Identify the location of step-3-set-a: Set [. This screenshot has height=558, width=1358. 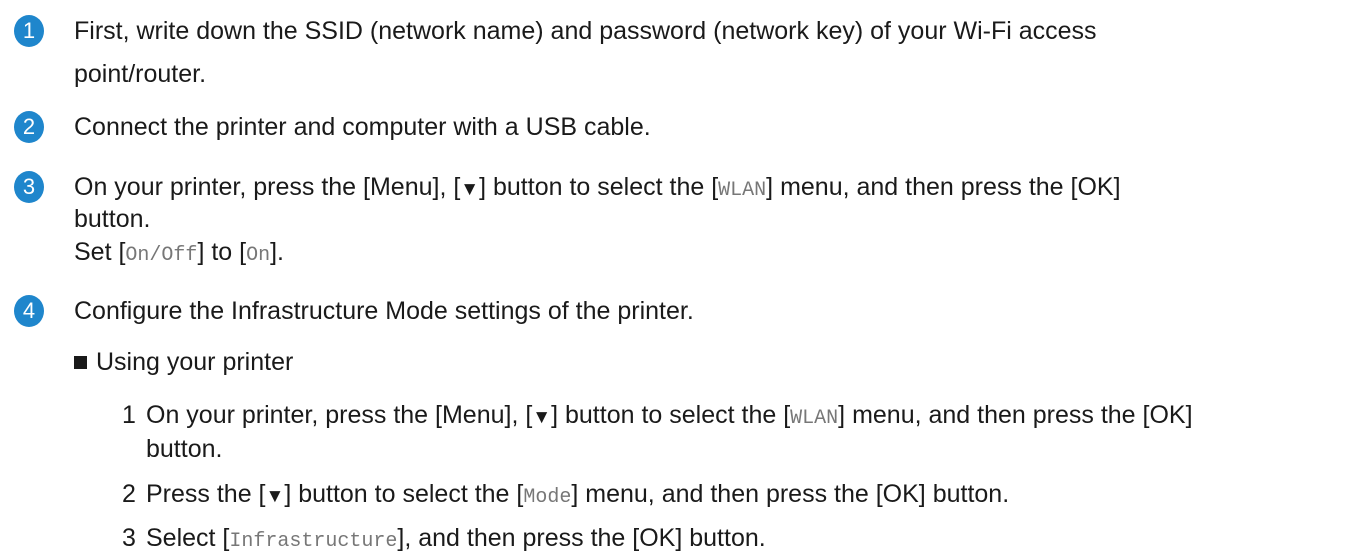
(100, 252).